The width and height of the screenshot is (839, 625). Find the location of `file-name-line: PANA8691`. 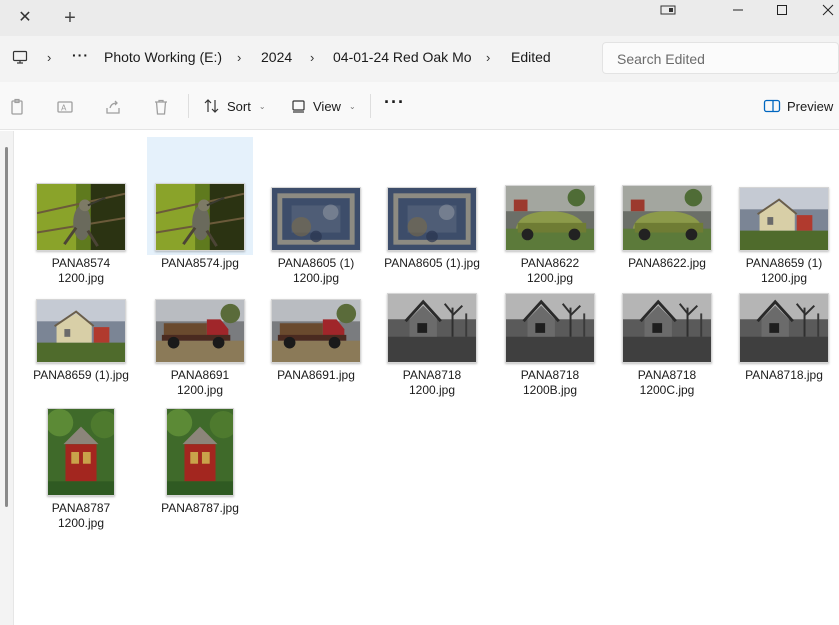

file-name-line: PANA8691 is located at coordinates (200, 375).